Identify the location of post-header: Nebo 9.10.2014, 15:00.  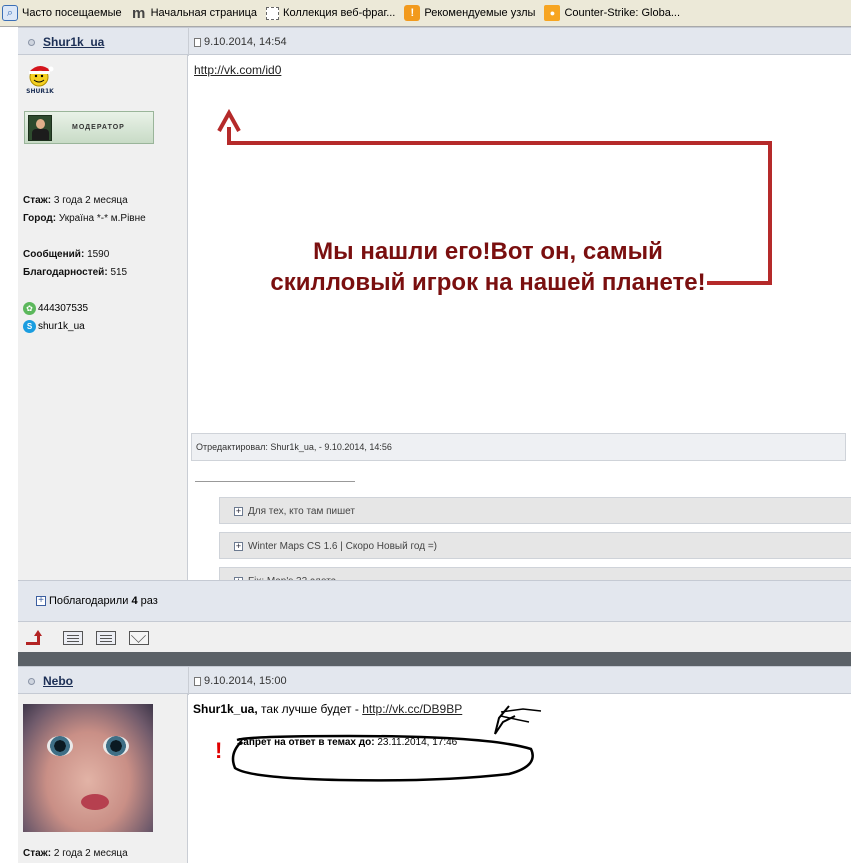
(434, 680).